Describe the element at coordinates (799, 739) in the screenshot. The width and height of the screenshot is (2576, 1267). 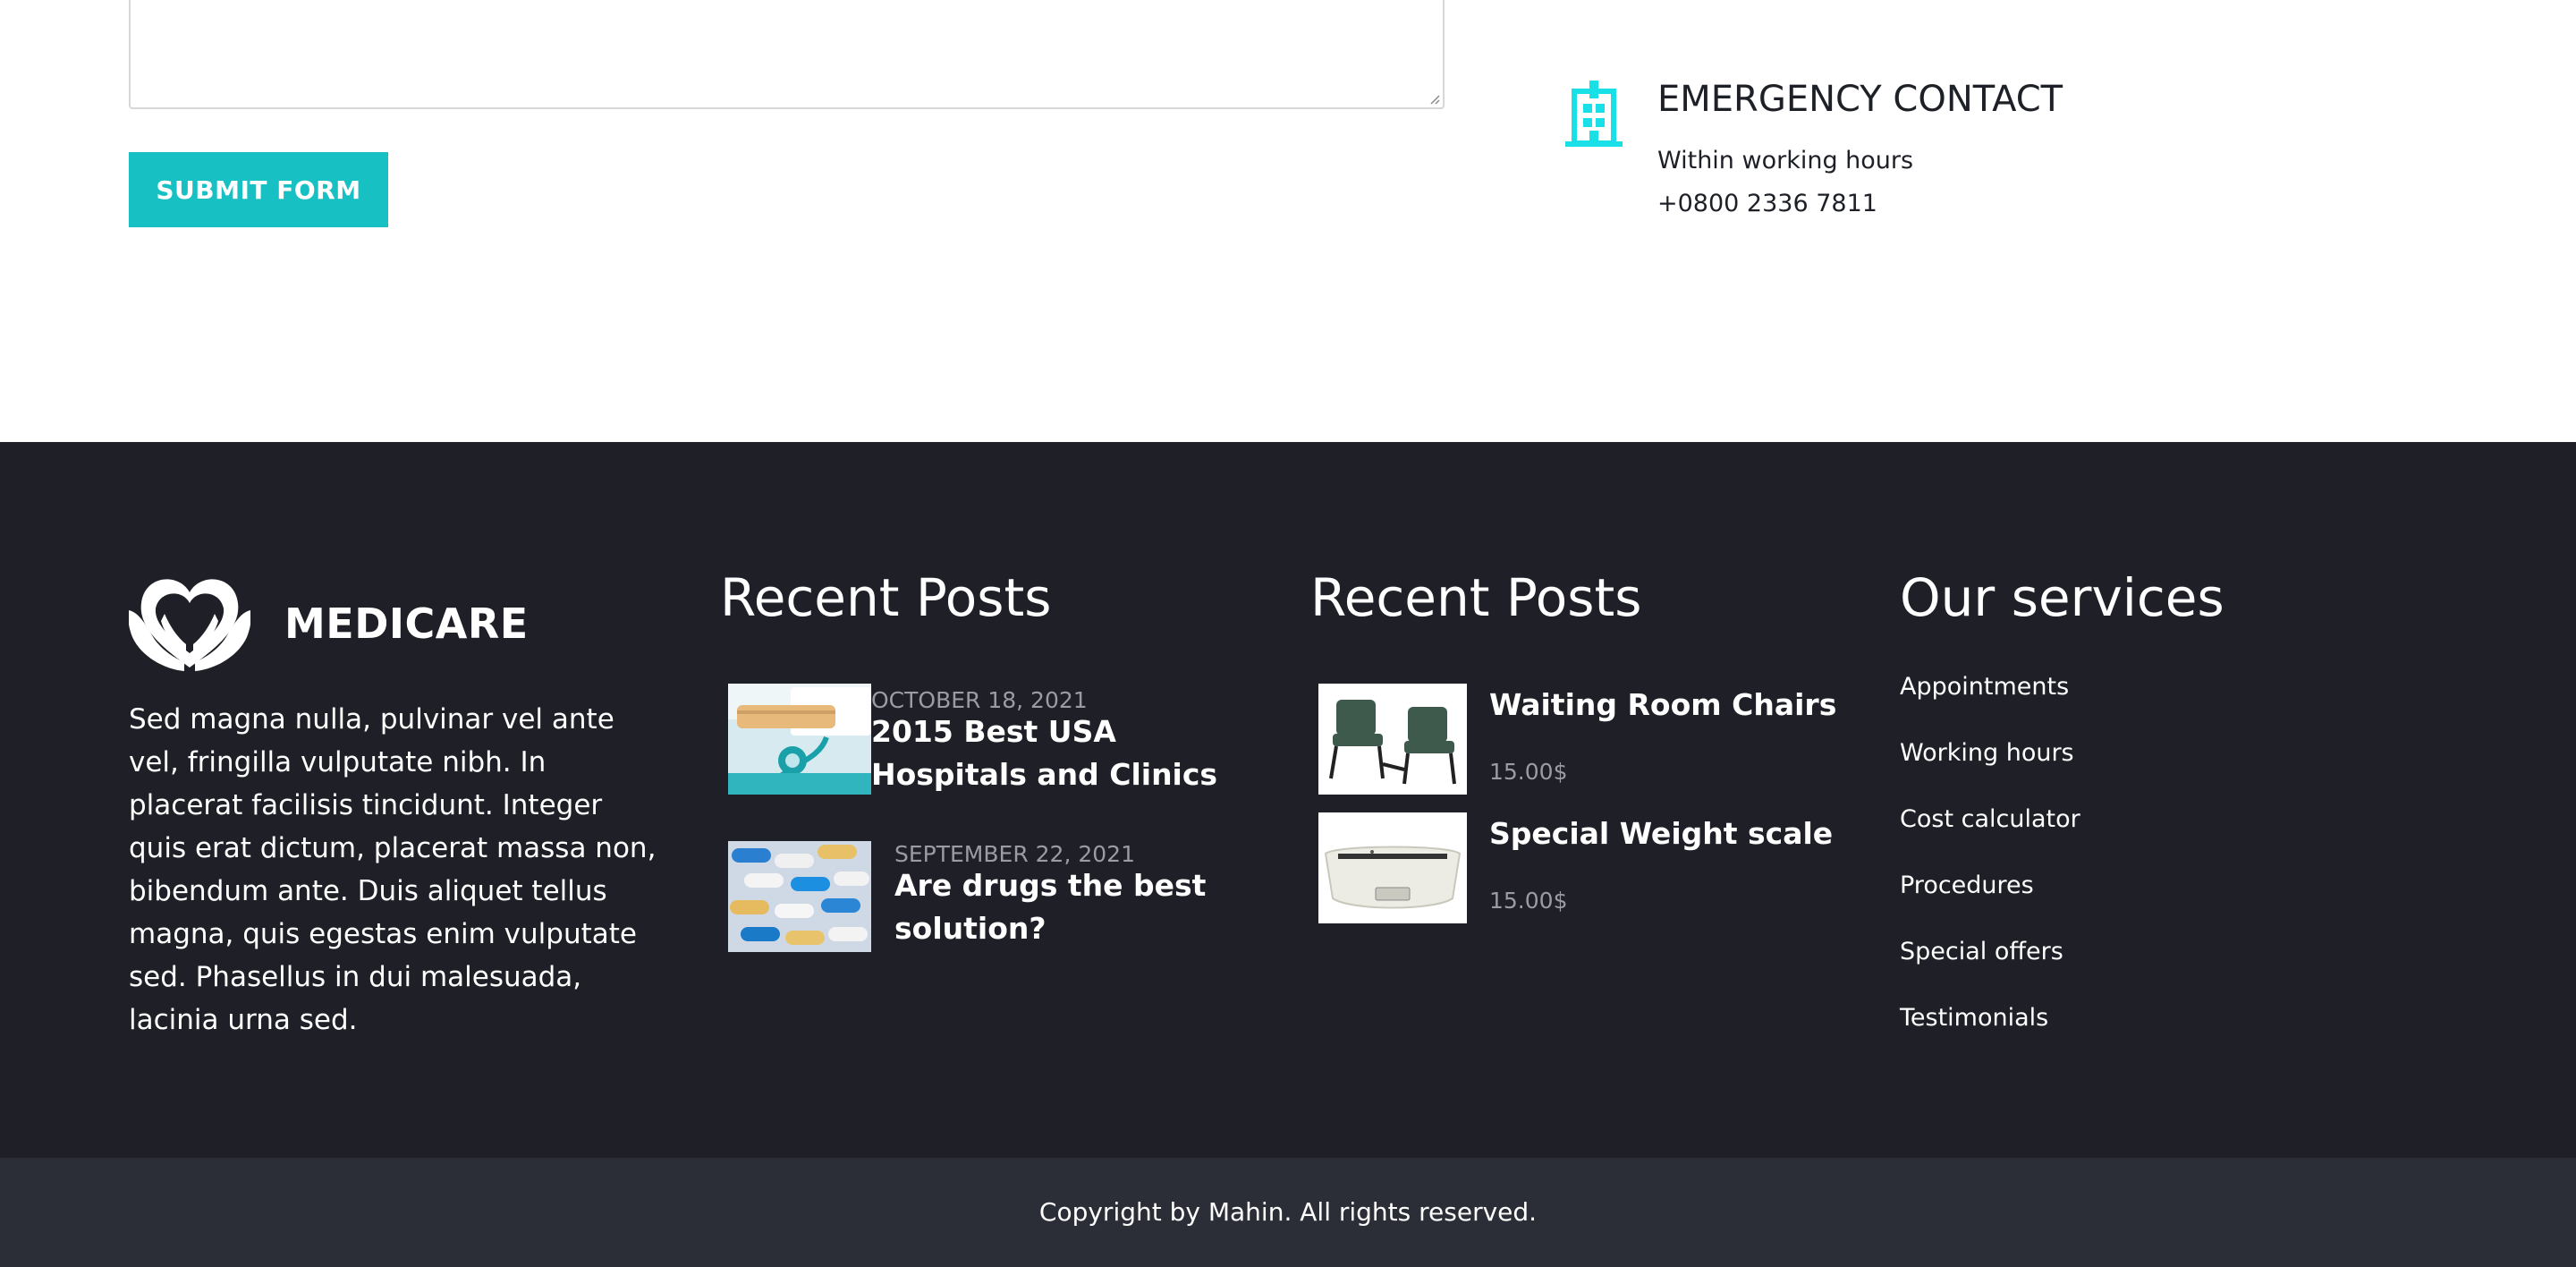
I see `stethoscope-pills-thumbnail` at that location.